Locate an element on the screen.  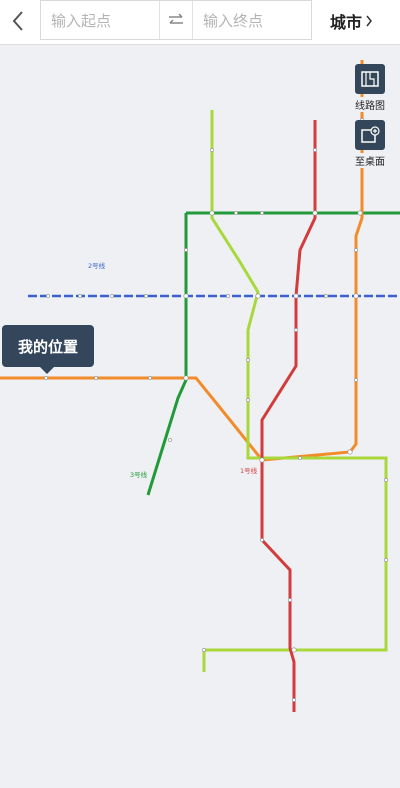
line-map-label: 线路图 is located at coordinates (370, 104).